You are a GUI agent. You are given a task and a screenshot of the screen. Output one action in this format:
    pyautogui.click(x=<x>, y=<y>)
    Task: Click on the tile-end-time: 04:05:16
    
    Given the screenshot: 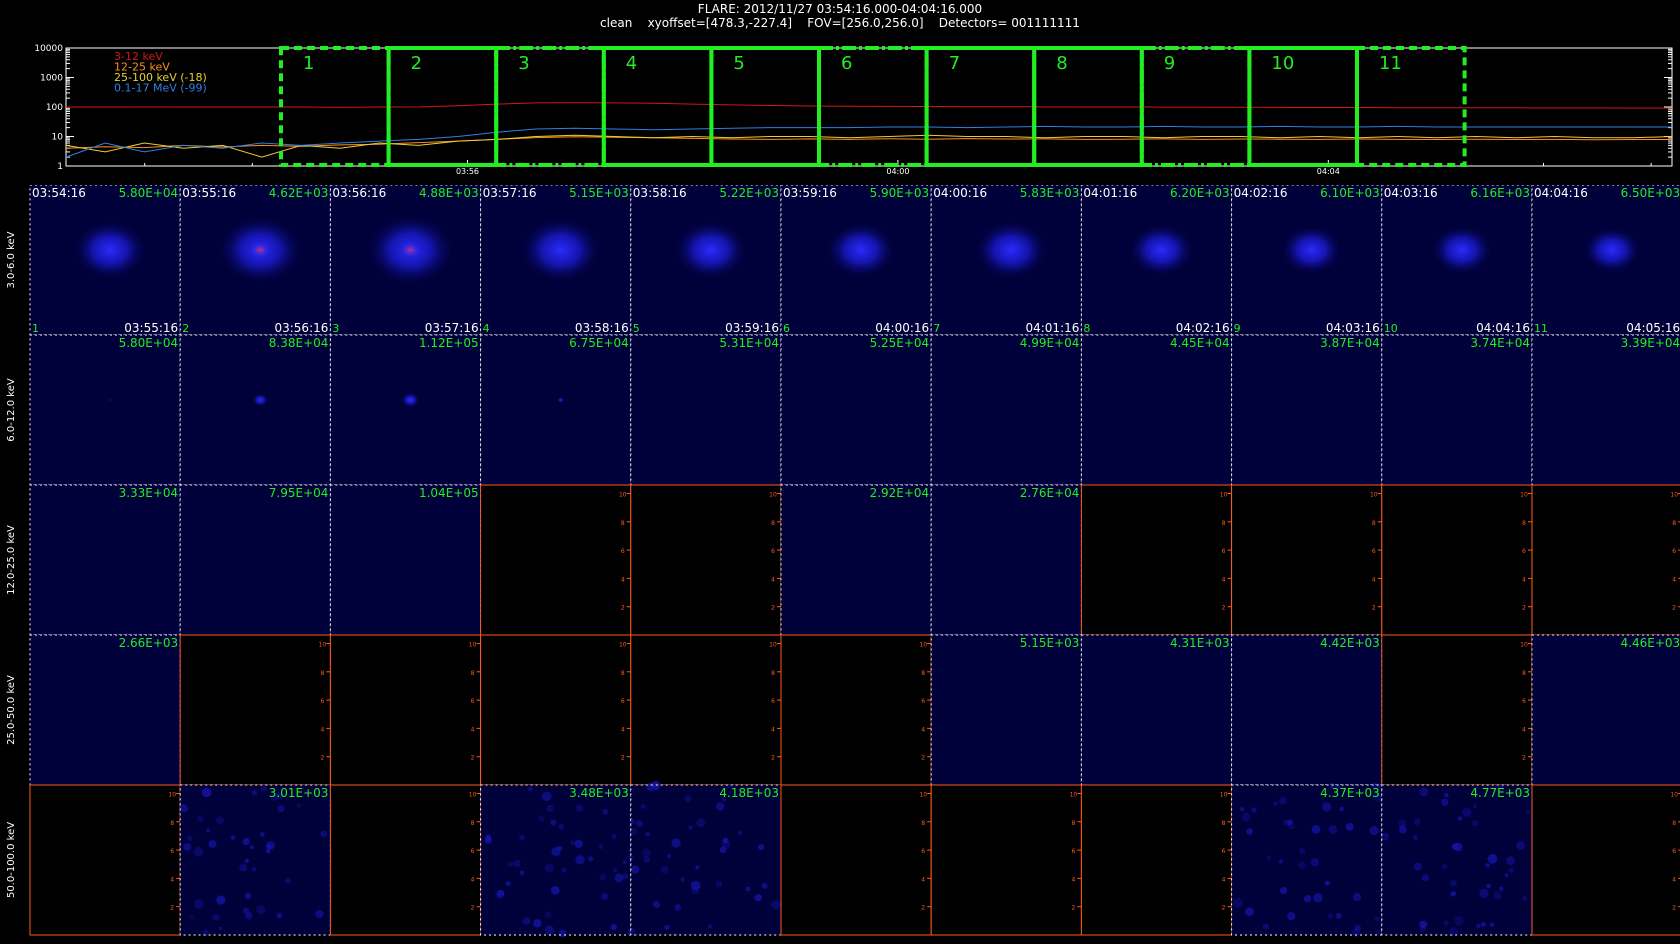 What is the action you would take?
    pyautogui.click(x=1653, y=328)
    